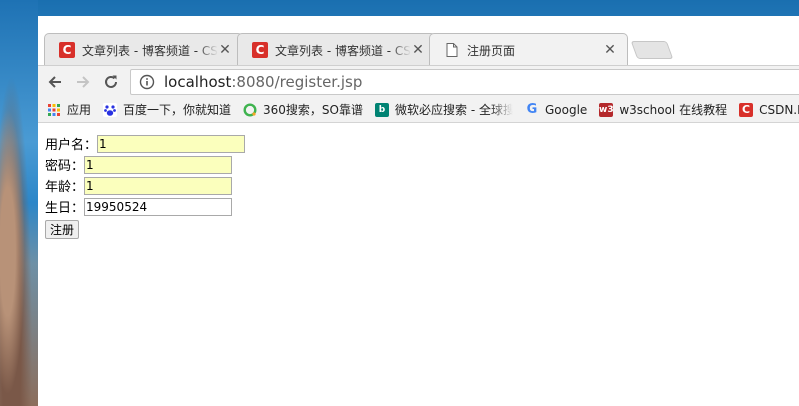  I want to click on w3-icon: w3, so click(606, 109).